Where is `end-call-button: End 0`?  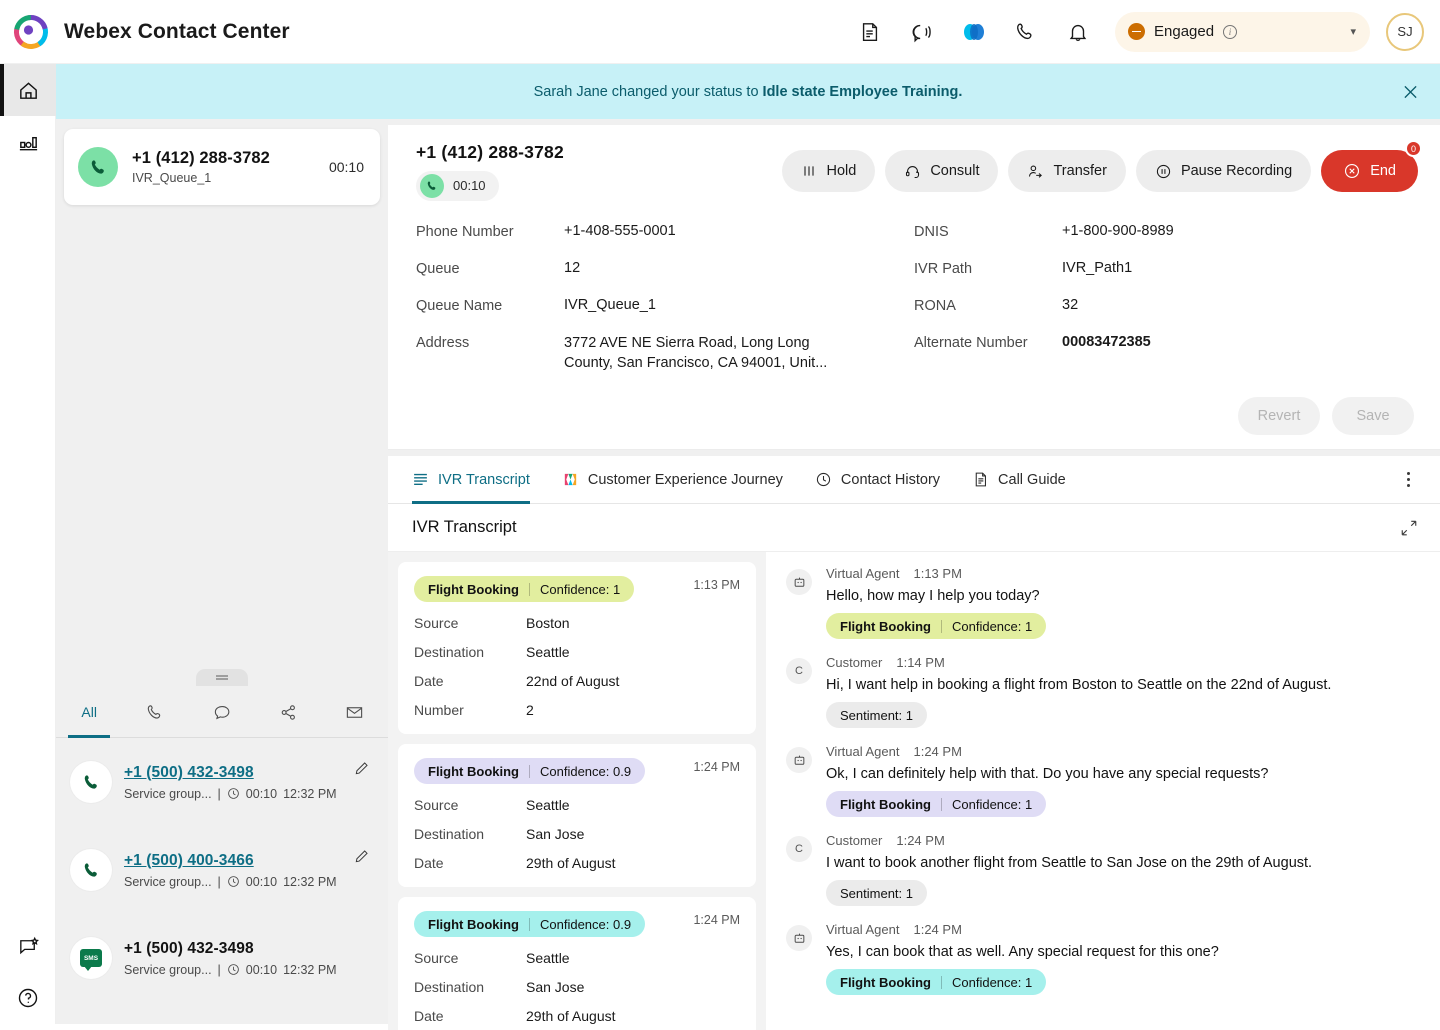 end-call-button: End 0 is located at coordinates (1371, 166).